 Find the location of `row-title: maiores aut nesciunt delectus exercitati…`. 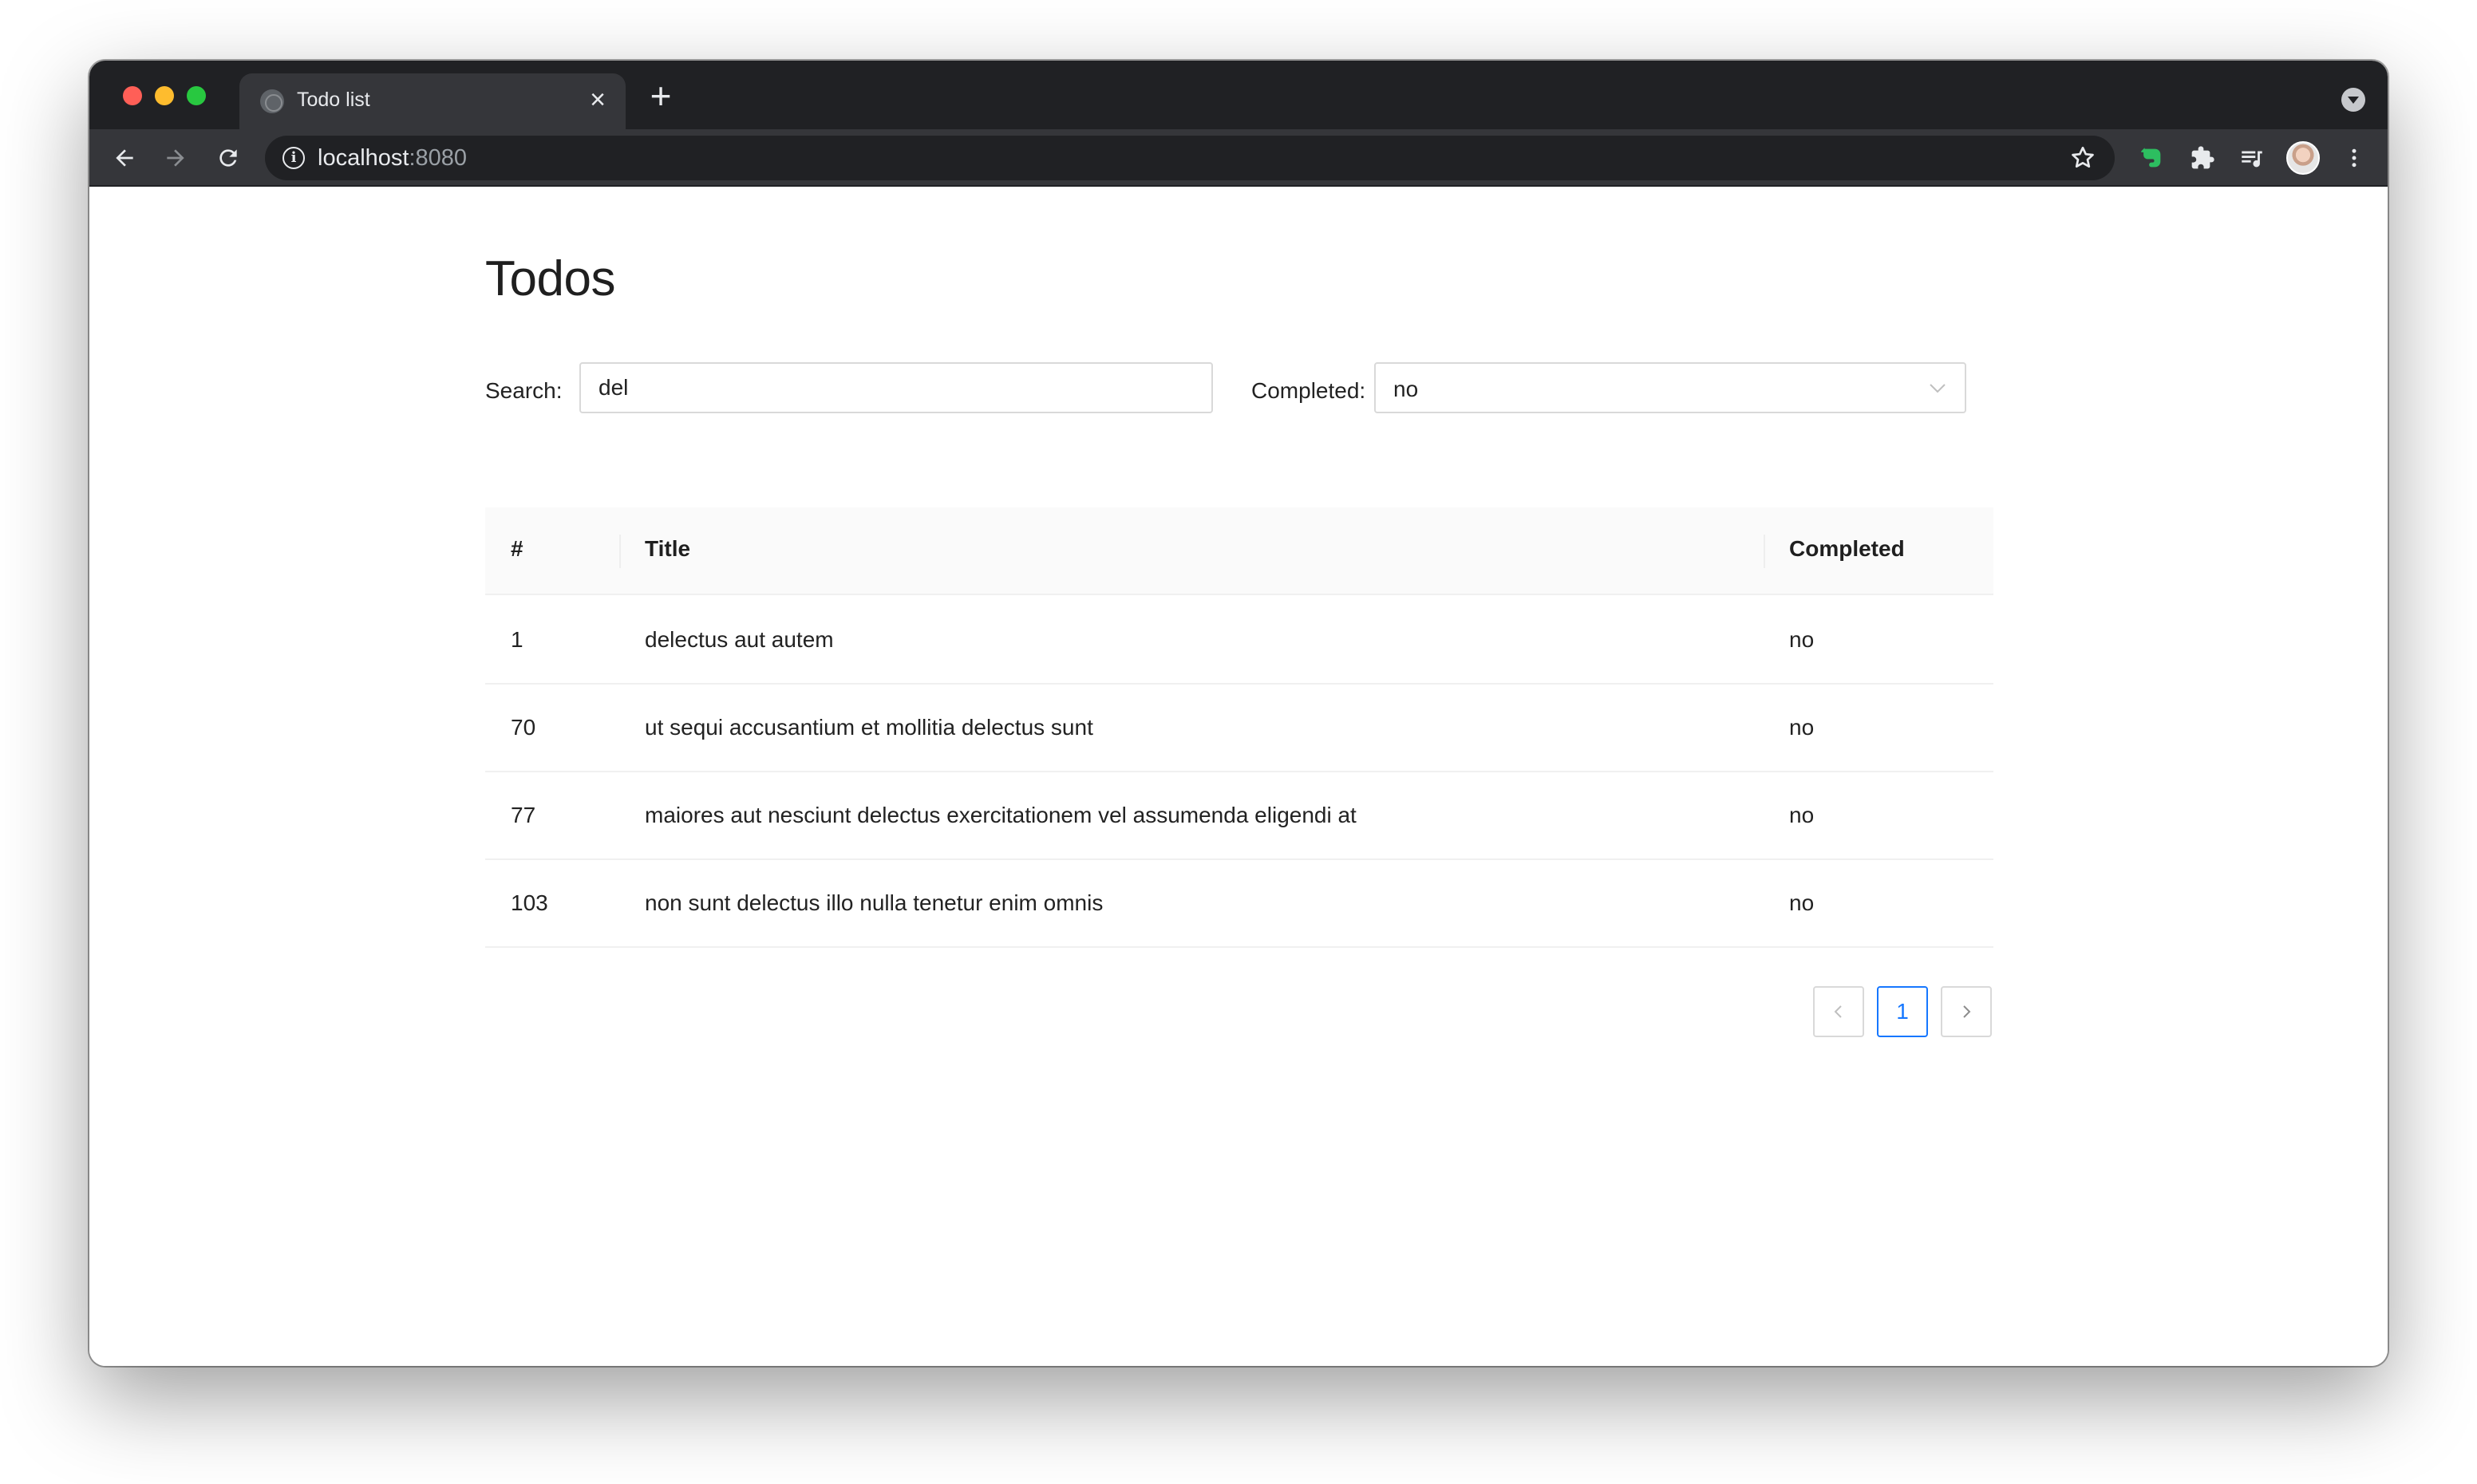

row-title: maiores aut nesciunt delectus exercitati… is located at coordinates (1001, 815).